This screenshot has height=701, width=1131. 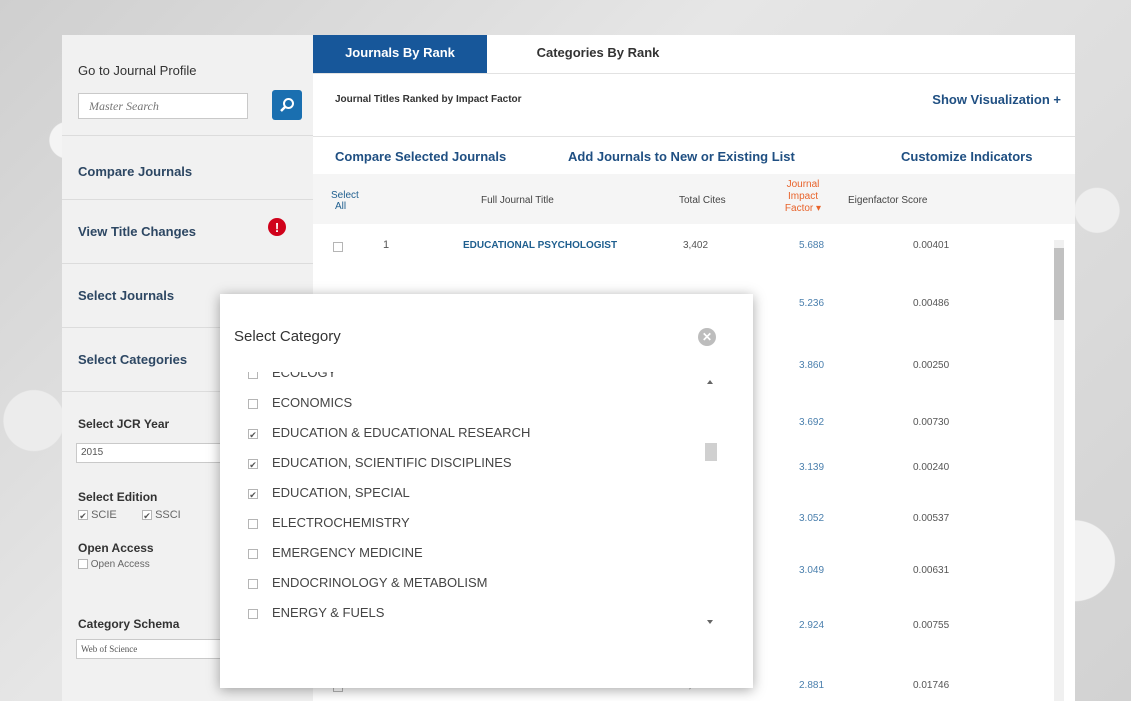 What do you see at coordinates (137, 70) in the screenshot?
I see `goto-journal-title: Go to Journal Profile` at bounding box center [137, 70].